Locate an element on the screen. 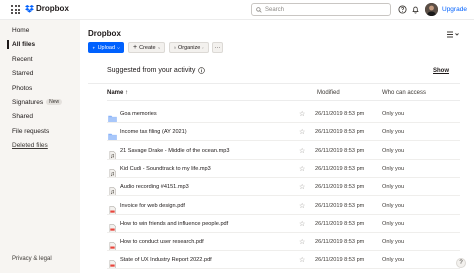 The image size is (474, 273). header-divider is located at coordinates (283, 100).